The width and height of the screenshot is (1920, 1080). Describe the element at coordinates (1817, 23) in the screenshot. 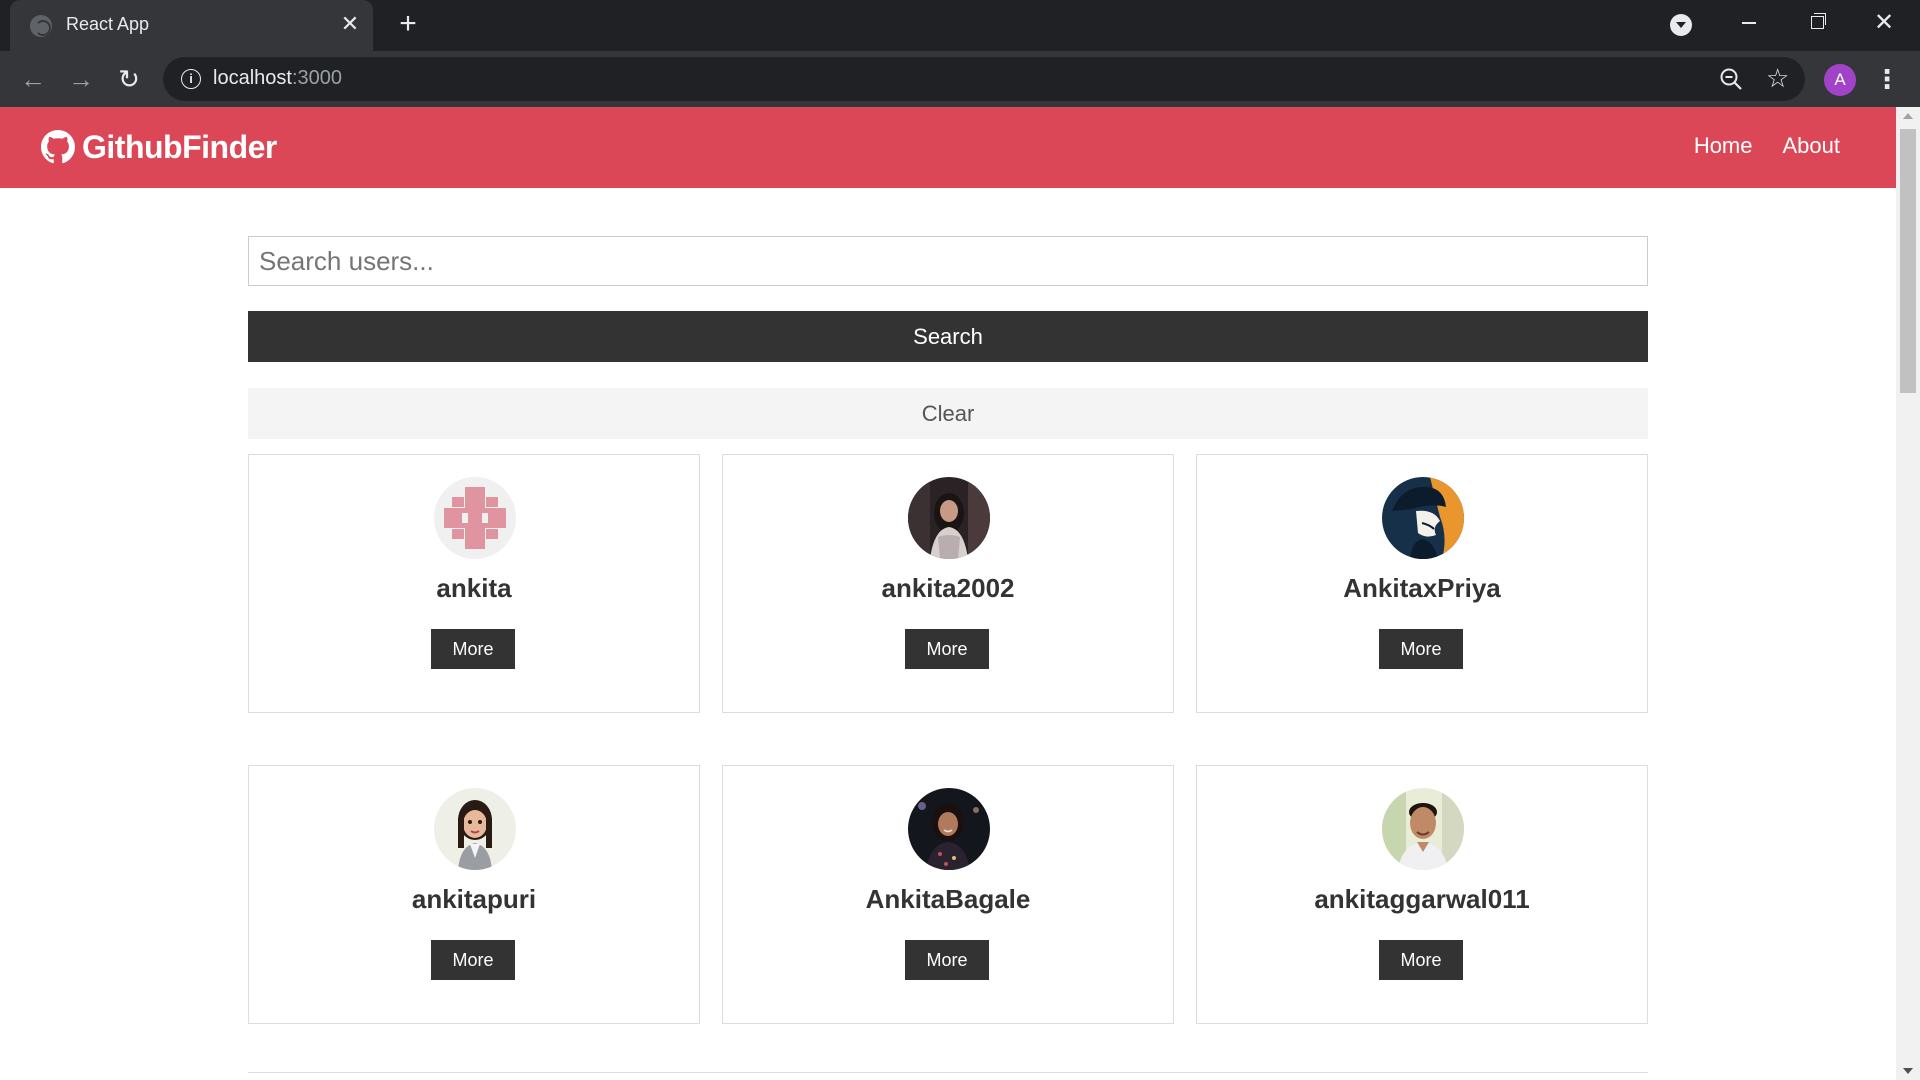

I see `restore-window-icon` at that location.